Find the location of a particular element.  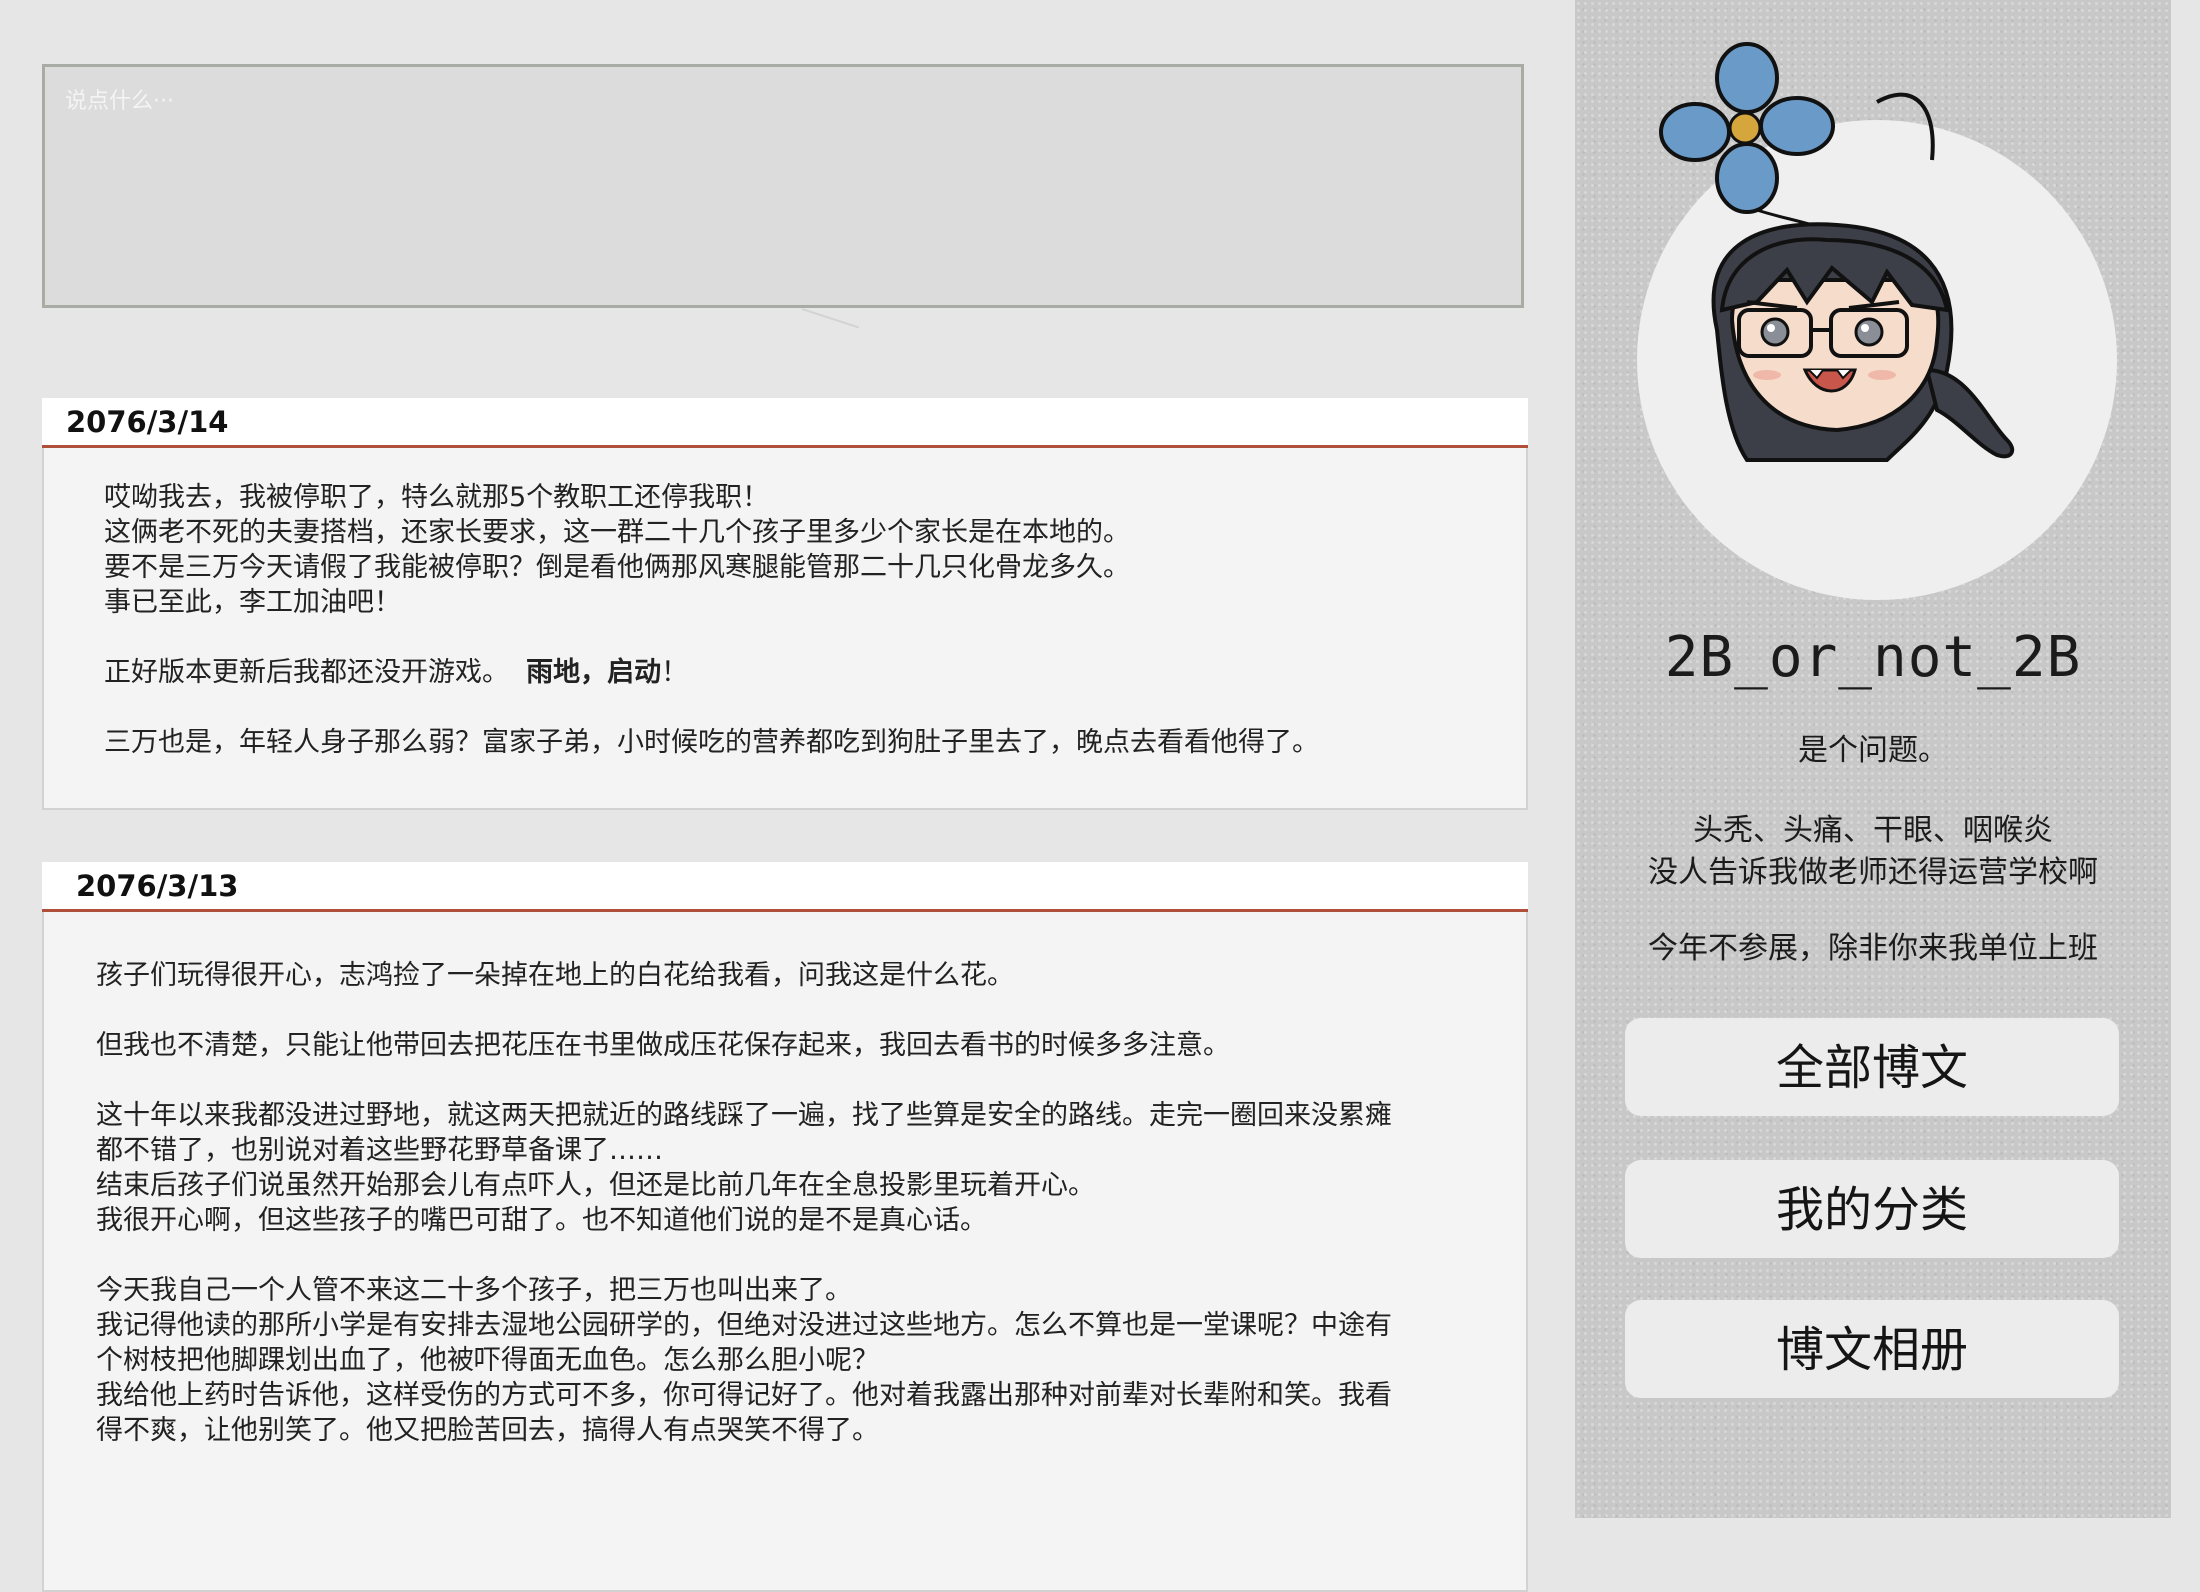

post-line: 今天我自己一个人管不来这二十多个孩子，把三万也叫出来了。 is located at coordinates (474, 1290).